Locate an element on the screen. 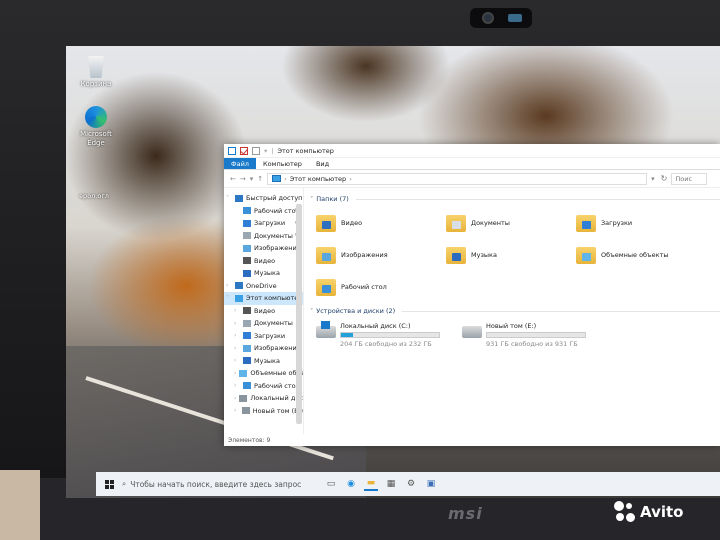 The height and width of the screenshot is (540, 720). app-icon: ▣ is located at coordinates (431, 484).